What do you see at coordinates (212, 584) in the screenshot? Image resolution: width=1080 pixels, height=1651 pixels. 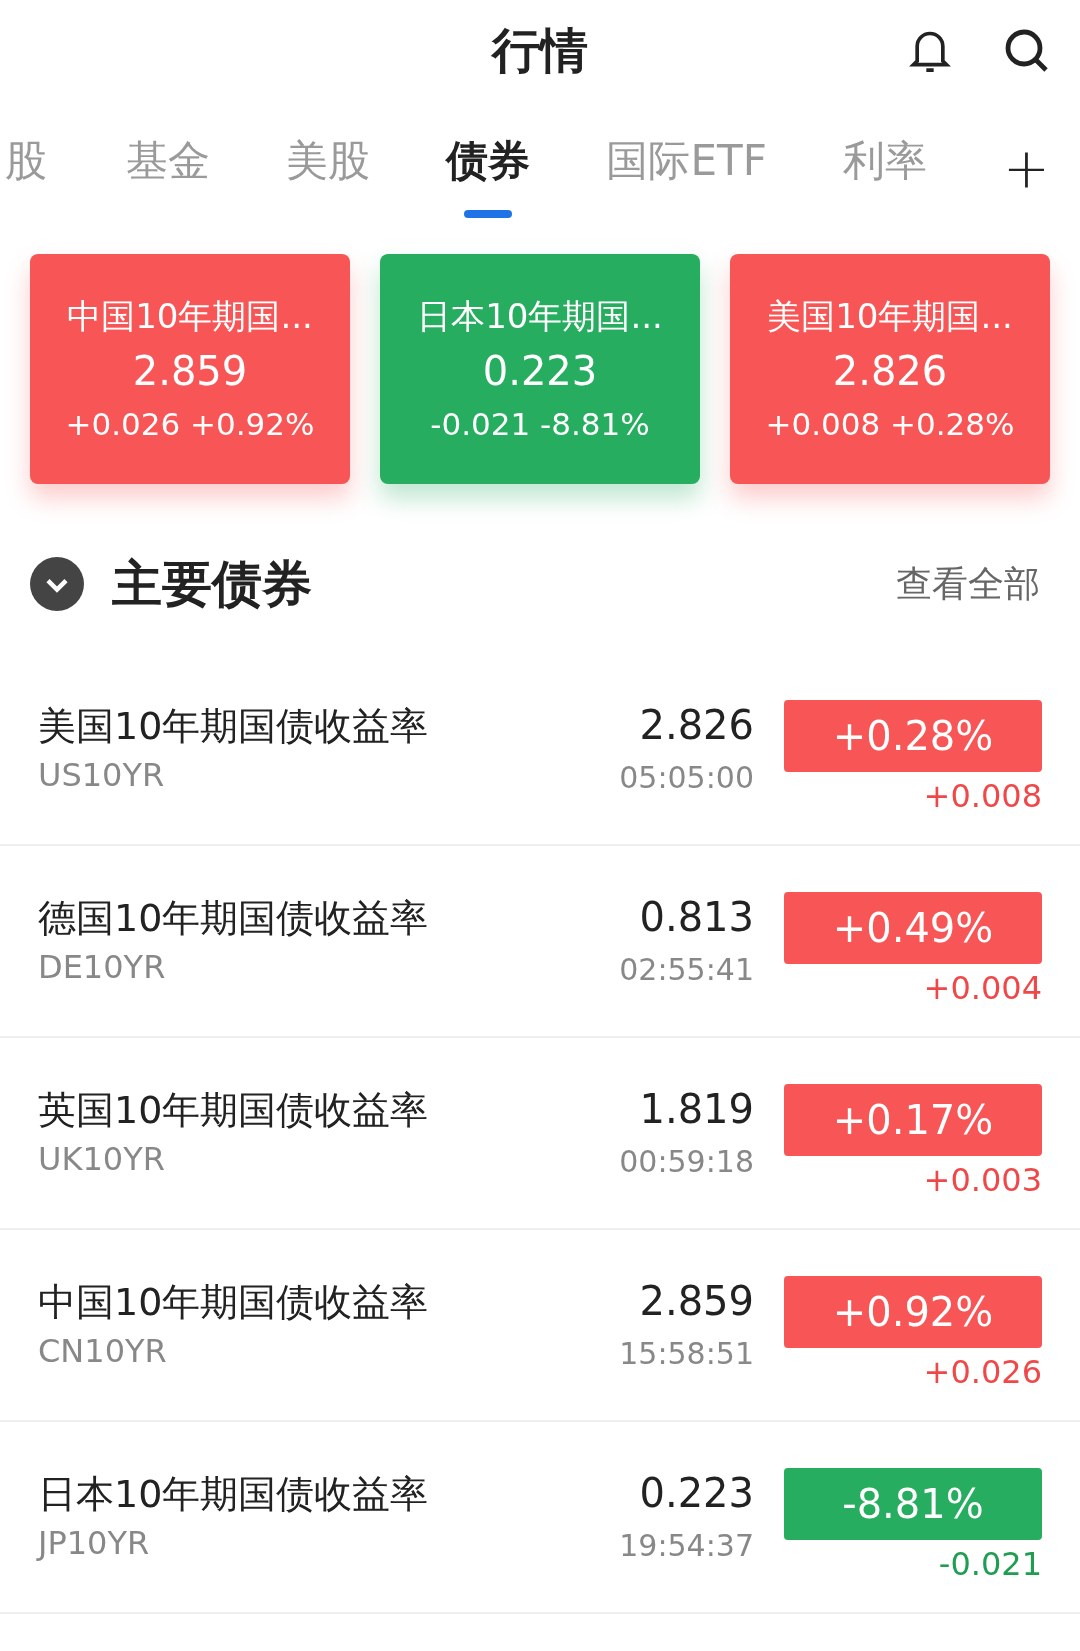 I see `section-title: 主要债券` at bounding box center [212, 584].